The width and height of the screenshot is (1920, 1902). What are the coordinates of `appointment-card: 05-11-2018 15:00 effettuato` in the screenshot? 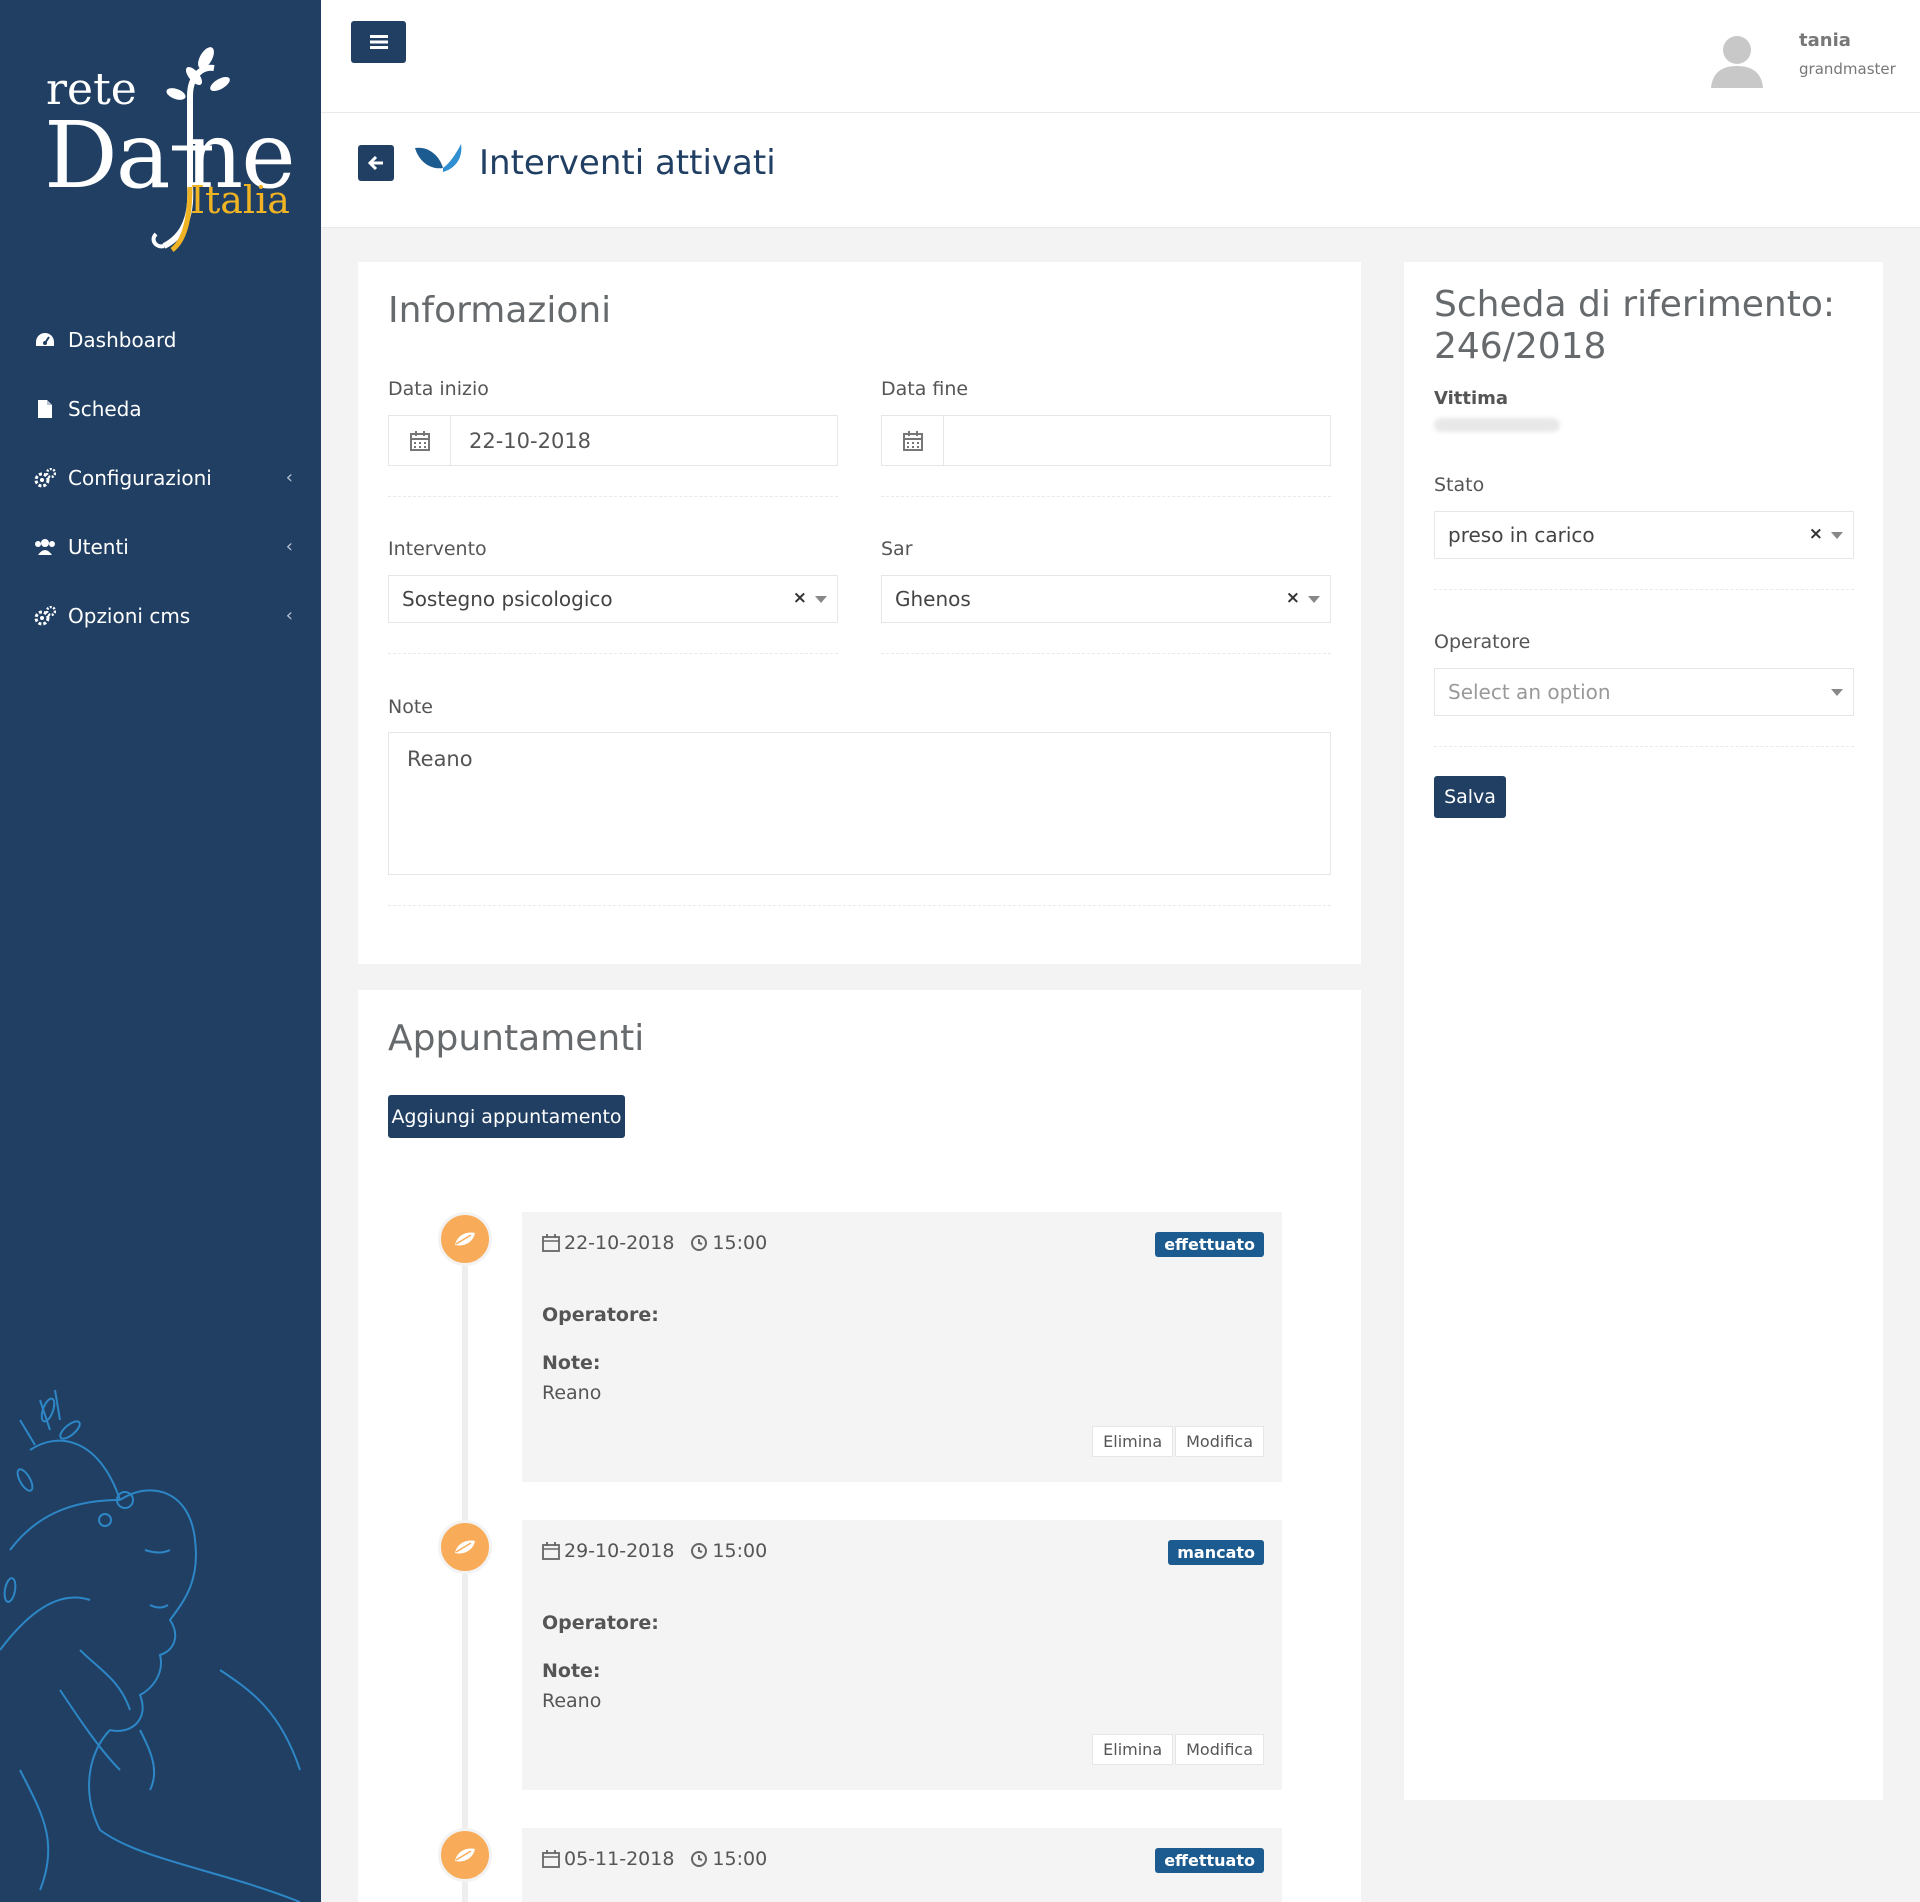 It's located at (902, 1865).